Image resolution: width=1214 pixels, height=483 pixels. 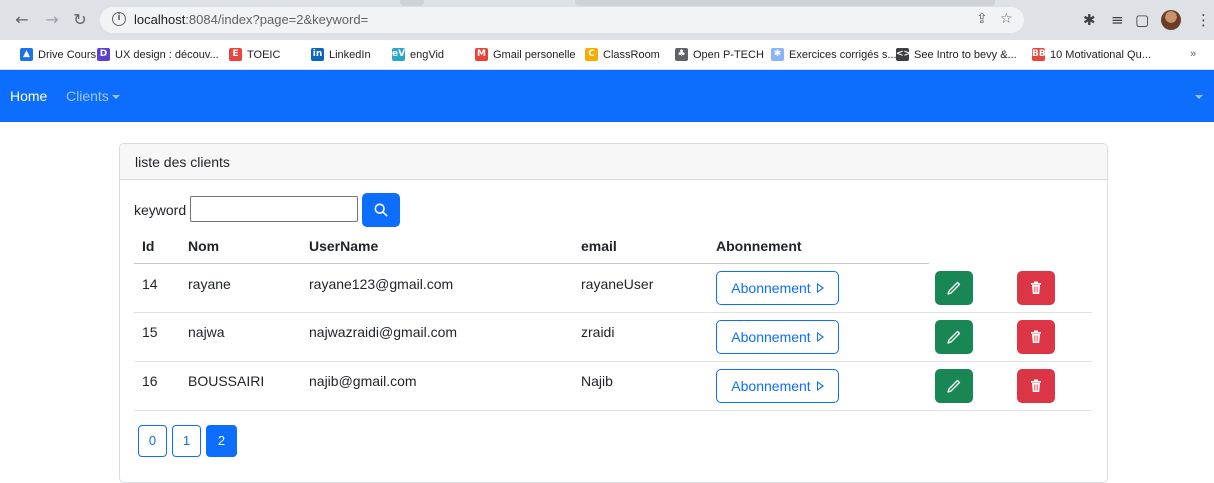 I want to click on bookmark-item: M Gmail personelle, so click(x=525, y=54).